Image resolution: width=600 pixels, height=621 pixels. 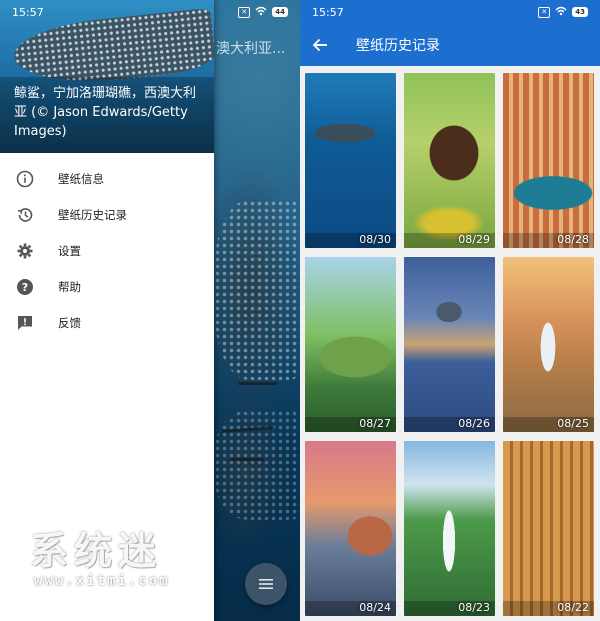 I want to click on status-icons: ✕ 44, so click(x=263, y=12).